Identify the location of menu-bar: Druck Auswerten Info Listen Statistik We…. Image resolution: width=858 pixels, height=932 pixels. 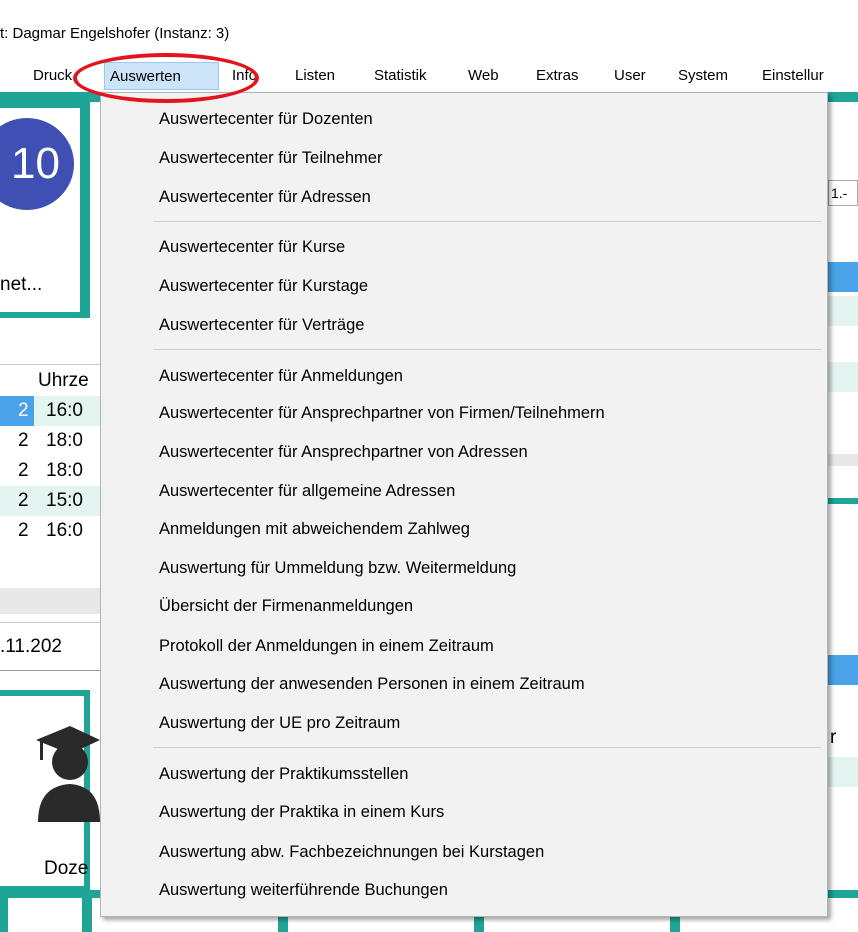
(429, 77).